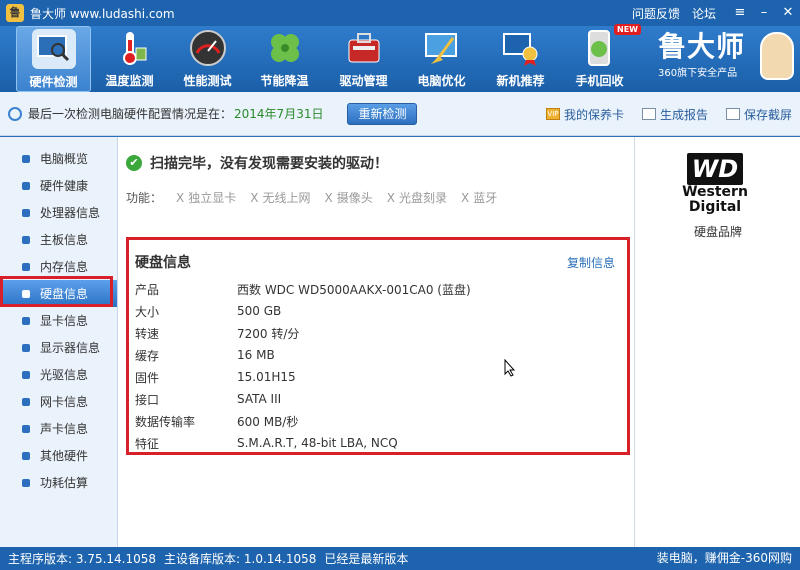 The width and height of the screenshot is (800, 570). Describe the element at coordinates (758, 114) in the screenshot. I see `save-screenshot-button: 保存截屏` at that location.